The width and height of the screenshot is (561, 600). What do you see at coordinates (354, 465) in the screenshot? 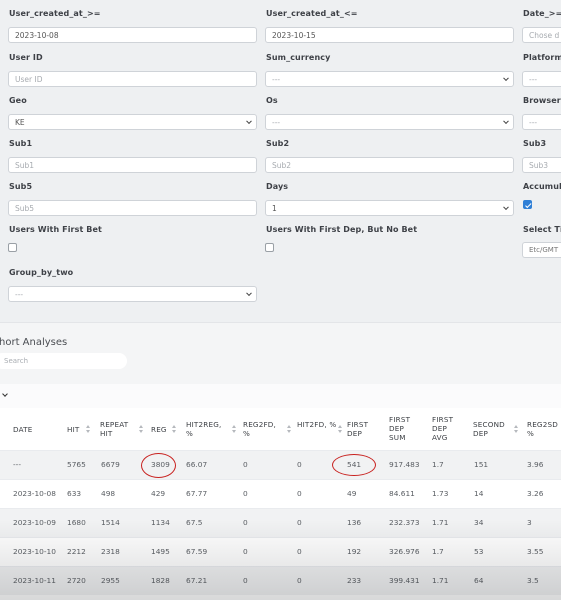
I see `highlight-circle-first-dep` at bounding box center [354, 465].